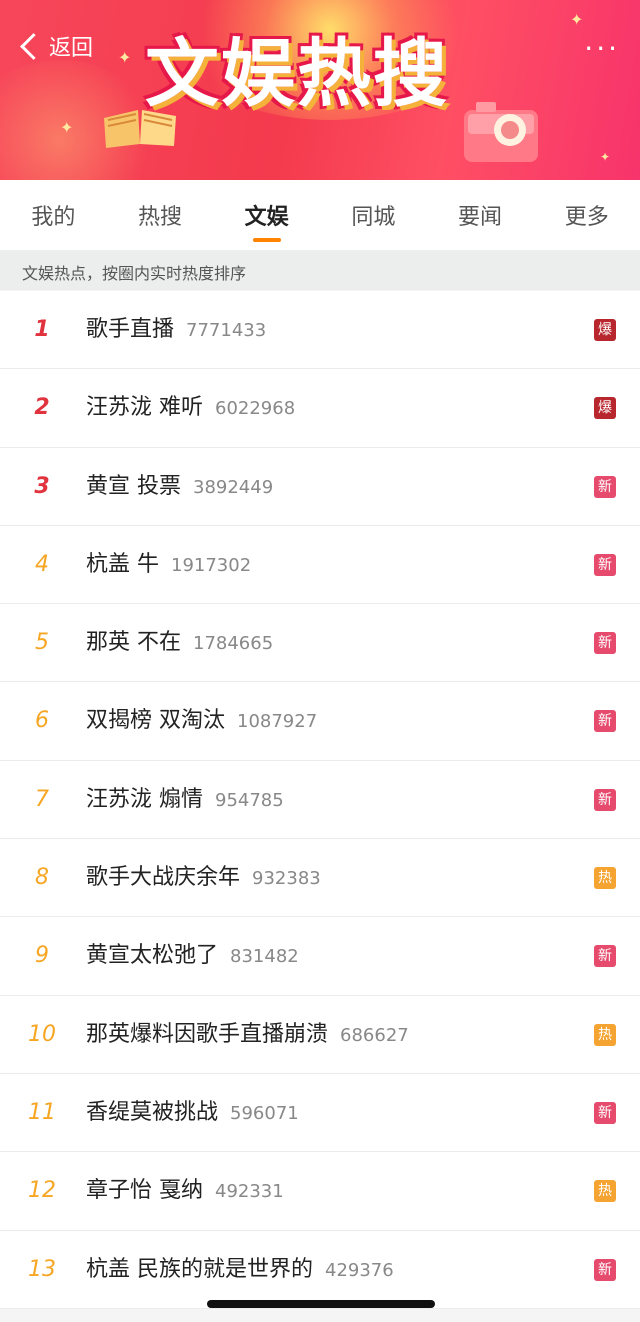 The height and width of the screenshot is (1322, 640). What do you see at coordinates (122, 564) in the screenshot?
I see `topic-title: 杭盖 牛` at bounding box center [122, 564].